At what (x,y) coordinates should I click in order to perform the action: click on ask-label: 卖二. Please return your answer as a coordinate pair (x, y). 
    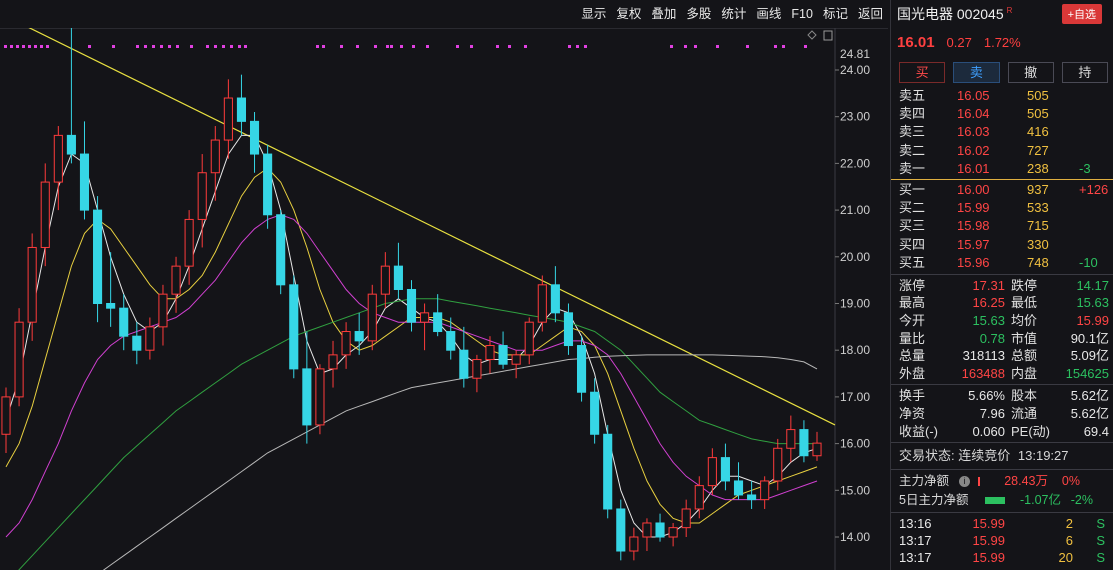
    Looking at the image, I should click on (912, 150).